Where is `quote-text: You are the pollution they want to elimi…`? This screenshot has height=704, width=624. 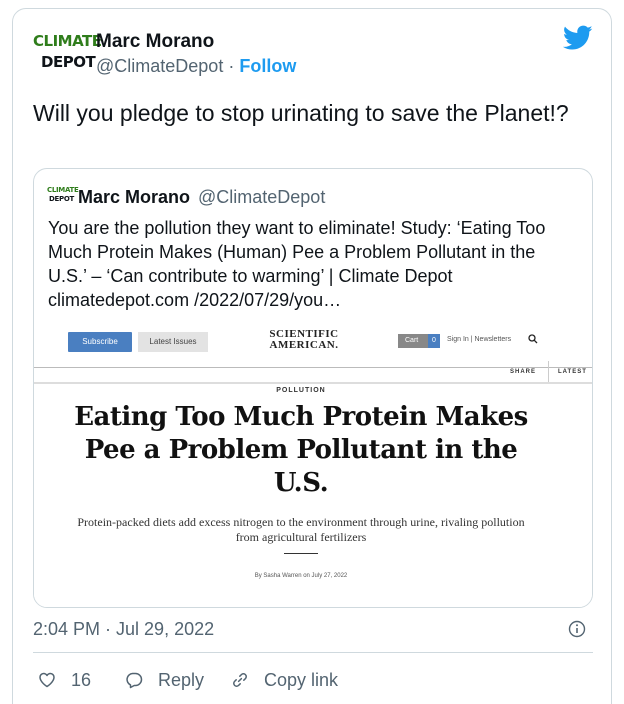 quote-text: You are the pollution they want to elimi… is located at coordinates (297, 264).